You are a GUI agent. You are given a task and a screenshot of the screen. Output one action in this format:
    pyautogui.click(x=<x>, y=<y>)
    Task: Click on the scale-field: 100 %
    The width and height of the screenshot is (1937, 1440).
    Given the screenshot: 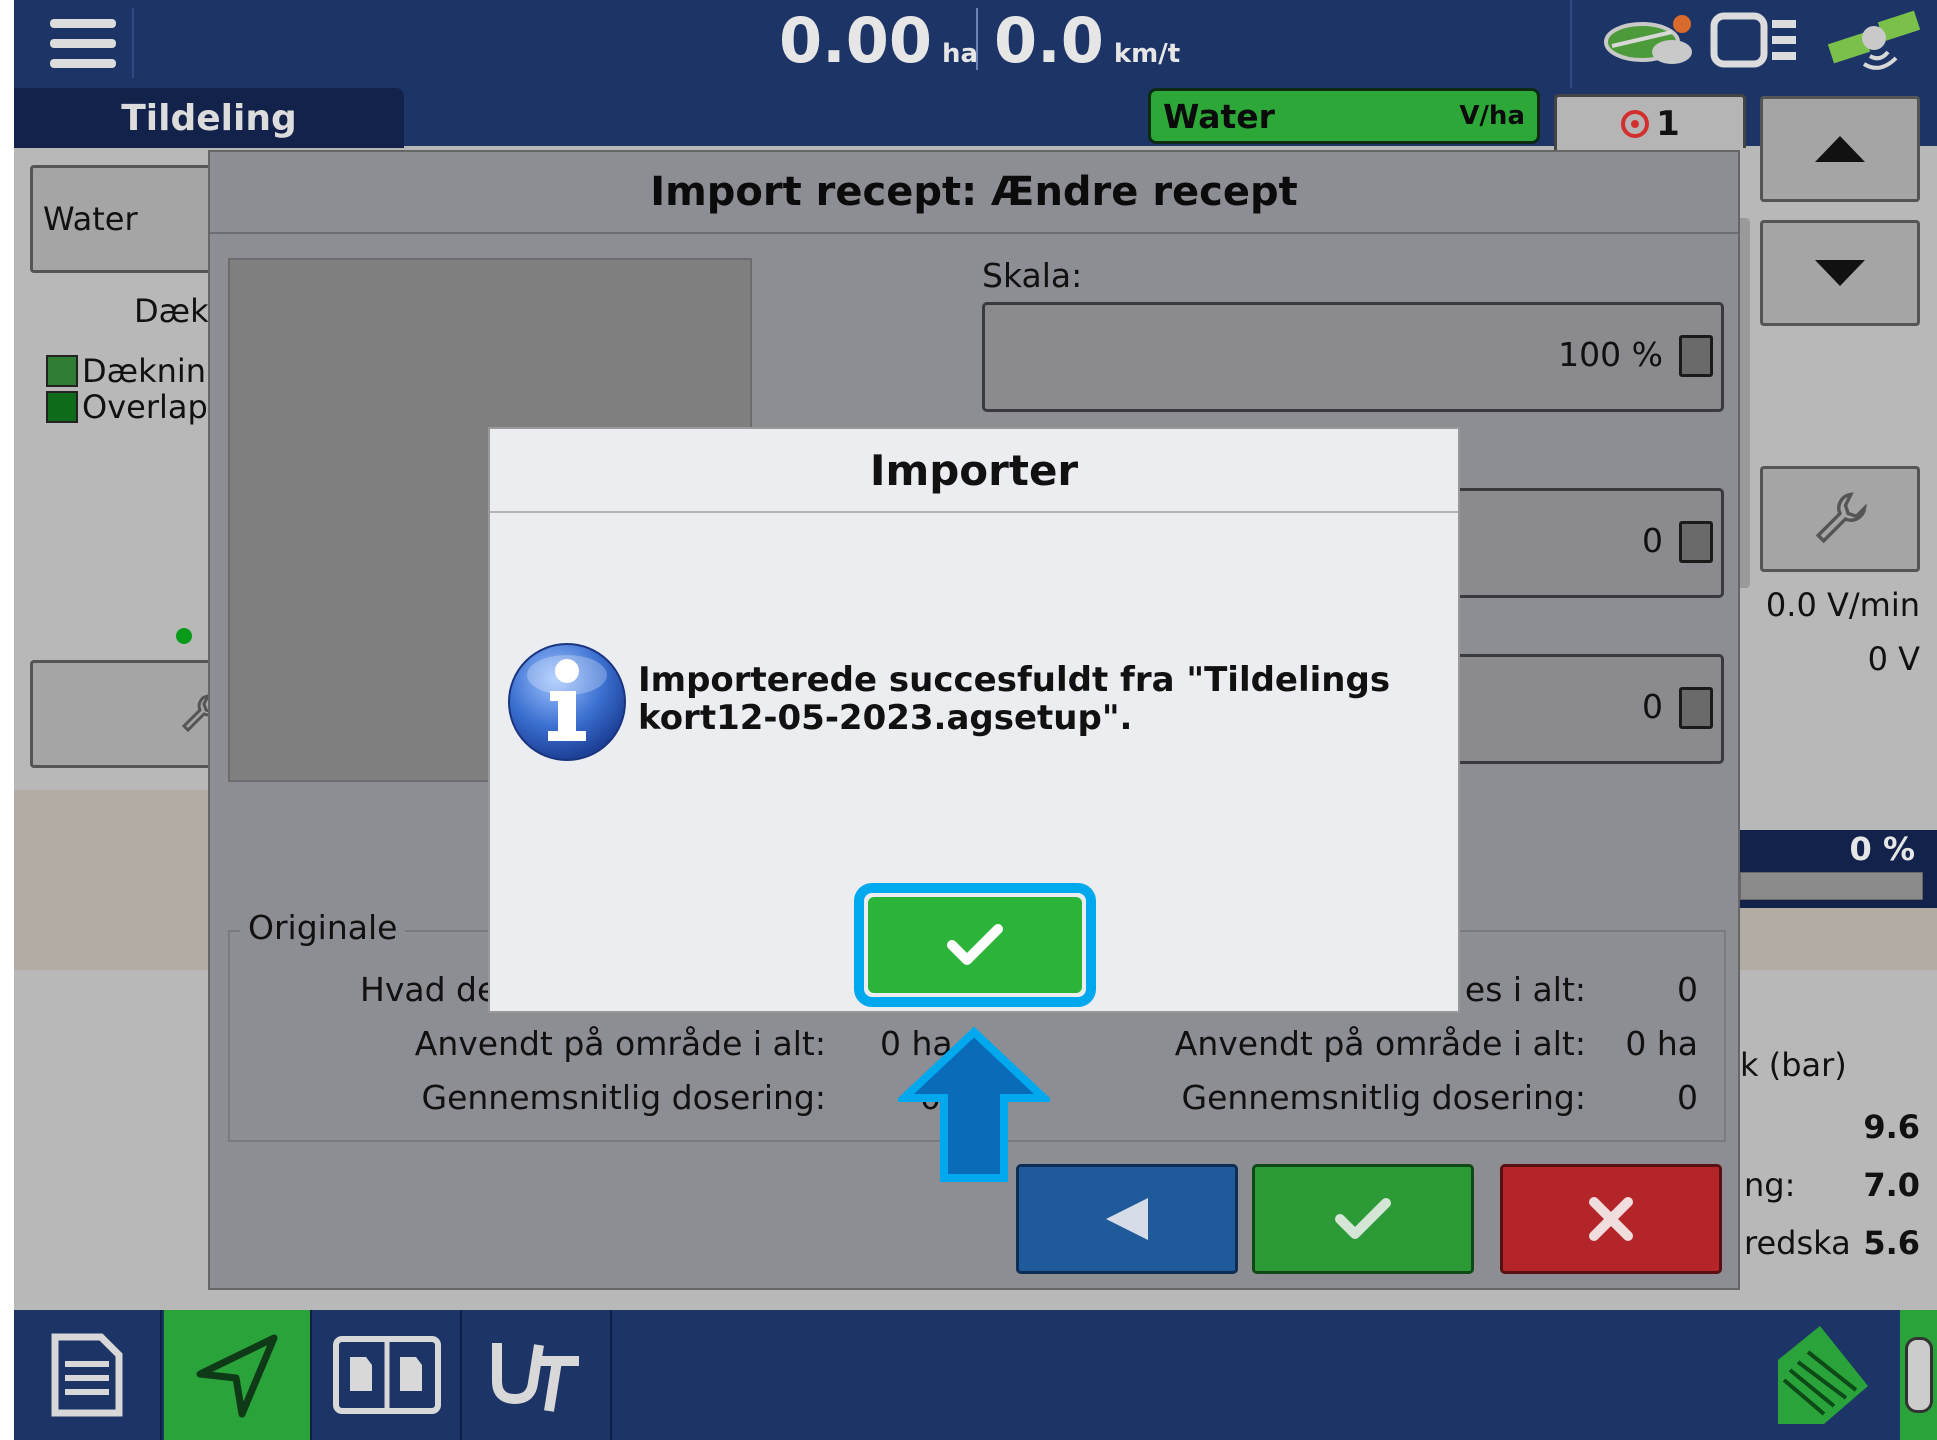 What is the action you would take?
    pyautogui.click(x=1353, y=357)
    